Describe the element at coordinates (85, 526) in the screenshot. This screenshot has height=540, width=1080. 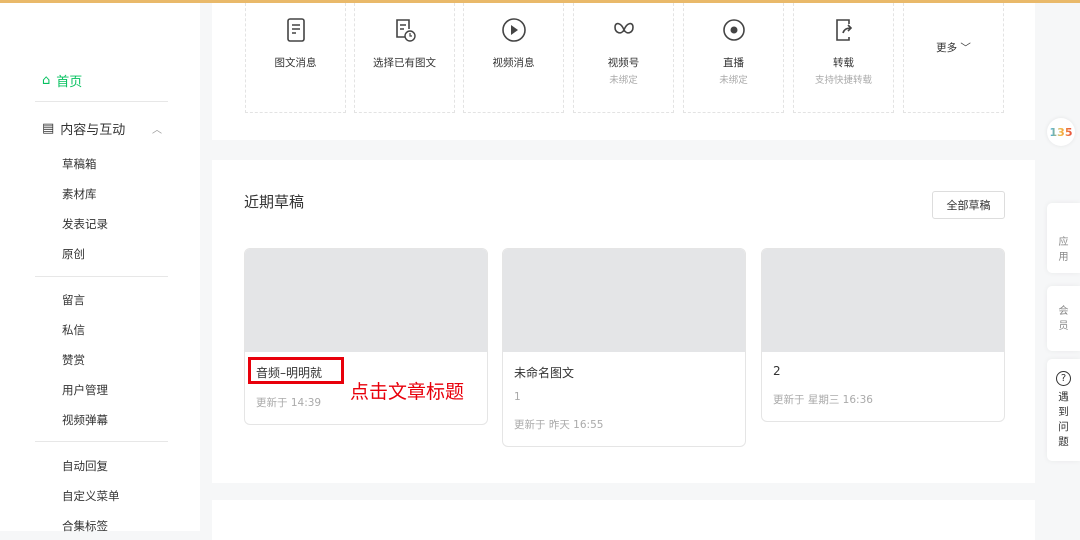
I see `sidebar-item-tags: 合集标签` at that location.